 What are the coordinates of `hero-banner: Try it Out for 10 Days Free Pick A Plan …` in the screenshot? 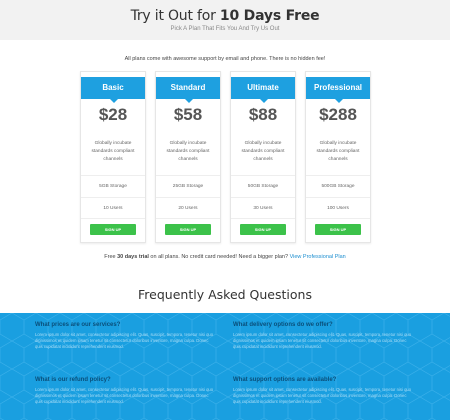 It's located at (225, 20).